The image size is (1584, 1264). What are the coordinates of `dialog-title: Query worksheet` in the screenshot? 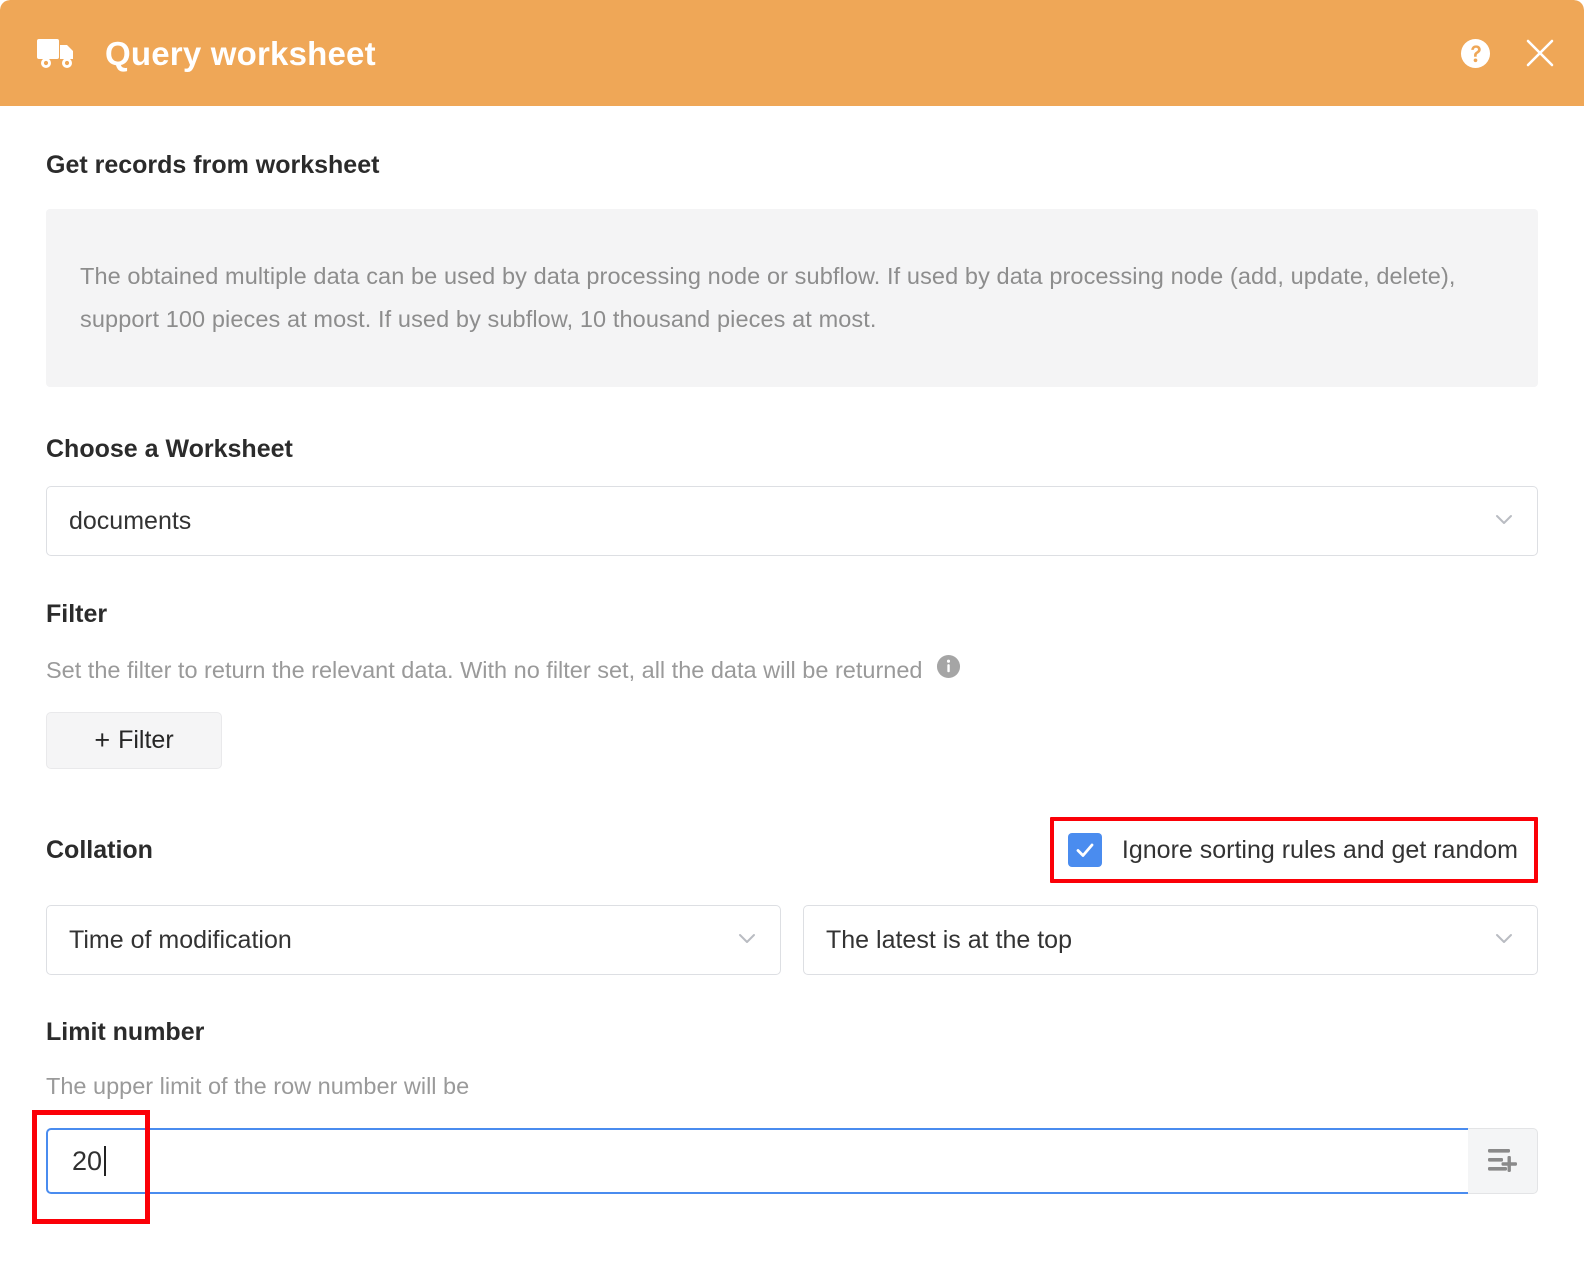 It's located at (240, 53).